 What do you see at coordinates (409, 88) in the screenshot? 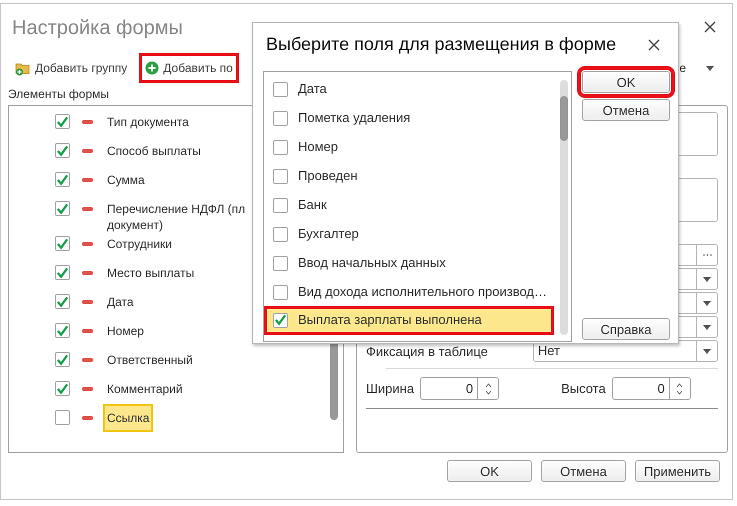
I see `list-item: Дата` at bounding box center [409, 88].